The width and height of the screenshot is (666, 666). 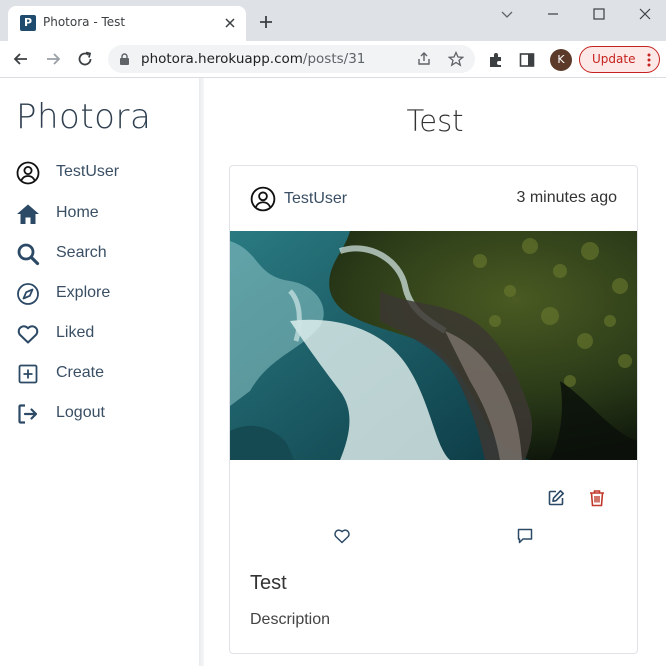 I want to click on sidebar-item-logout: Logout, so click(x=103, y=414).